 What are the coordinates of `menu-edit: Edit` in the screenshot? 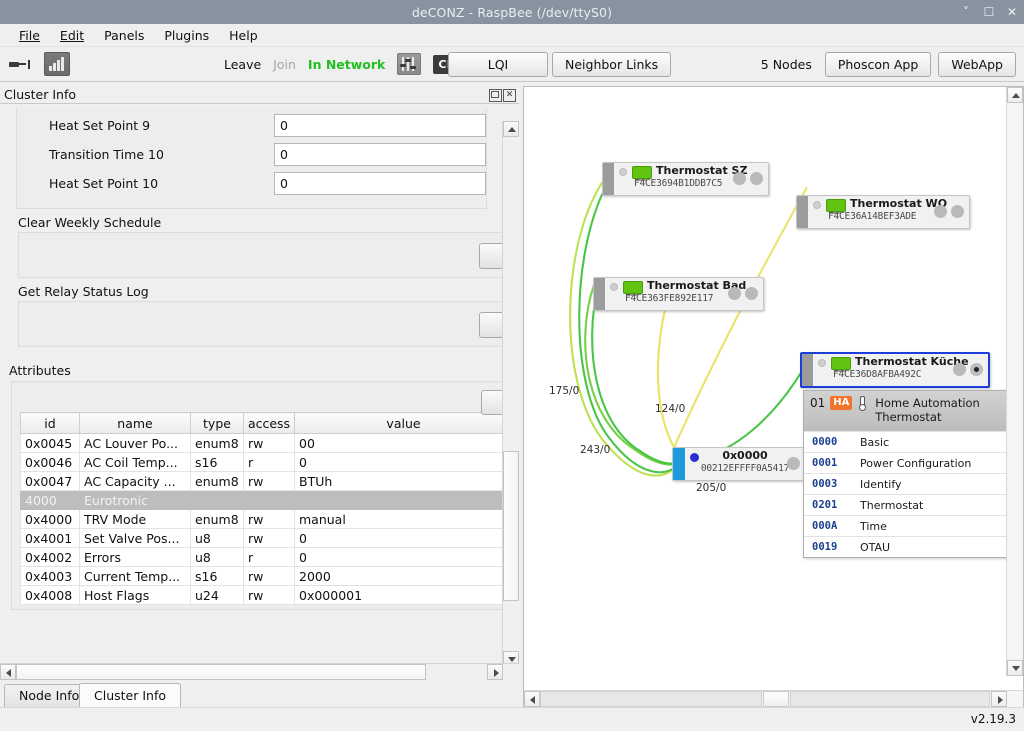 It's located at (72, 35).